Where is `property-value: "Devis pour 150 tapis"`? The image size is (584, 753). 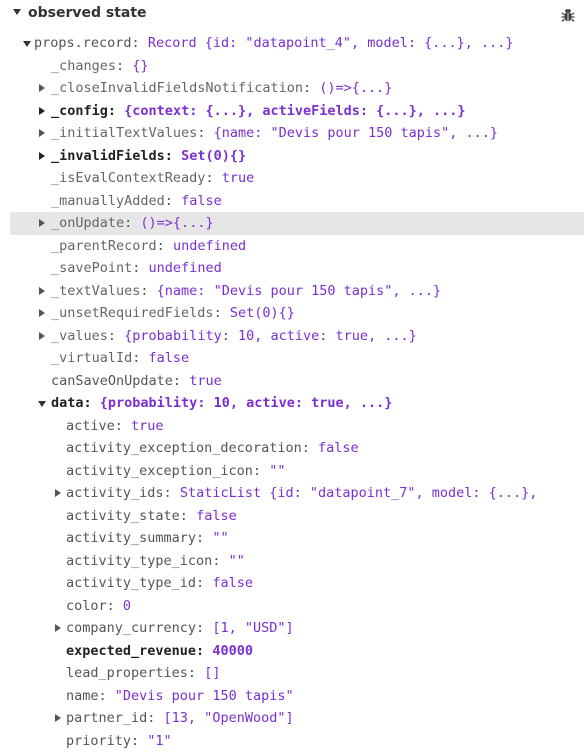 property-value: "Devis pour 150 tapis" is located at coordinates (204, 695).